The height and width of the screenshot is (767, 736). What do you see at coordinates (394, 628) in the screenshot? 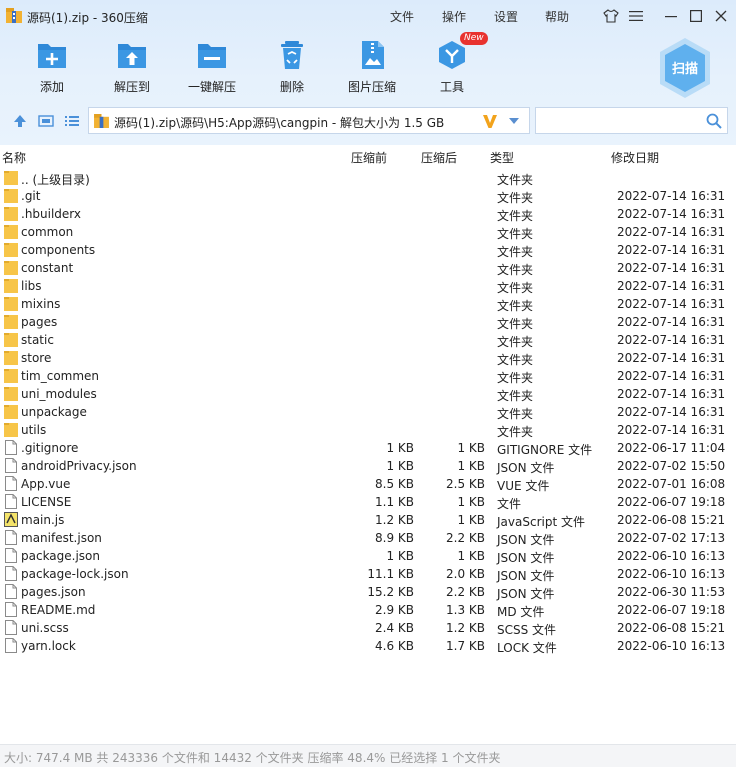
I see `file-size: 2.4 KB` at bounding box center [394, 628].